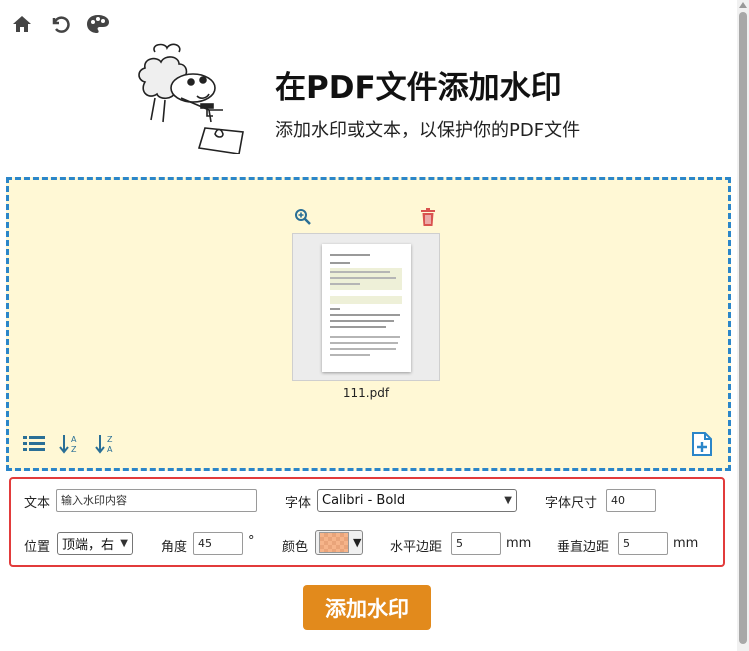 Image resolution: width=749 pixels, height=651 pixels. I want to click on font-label: 字体, so click(298, 503).